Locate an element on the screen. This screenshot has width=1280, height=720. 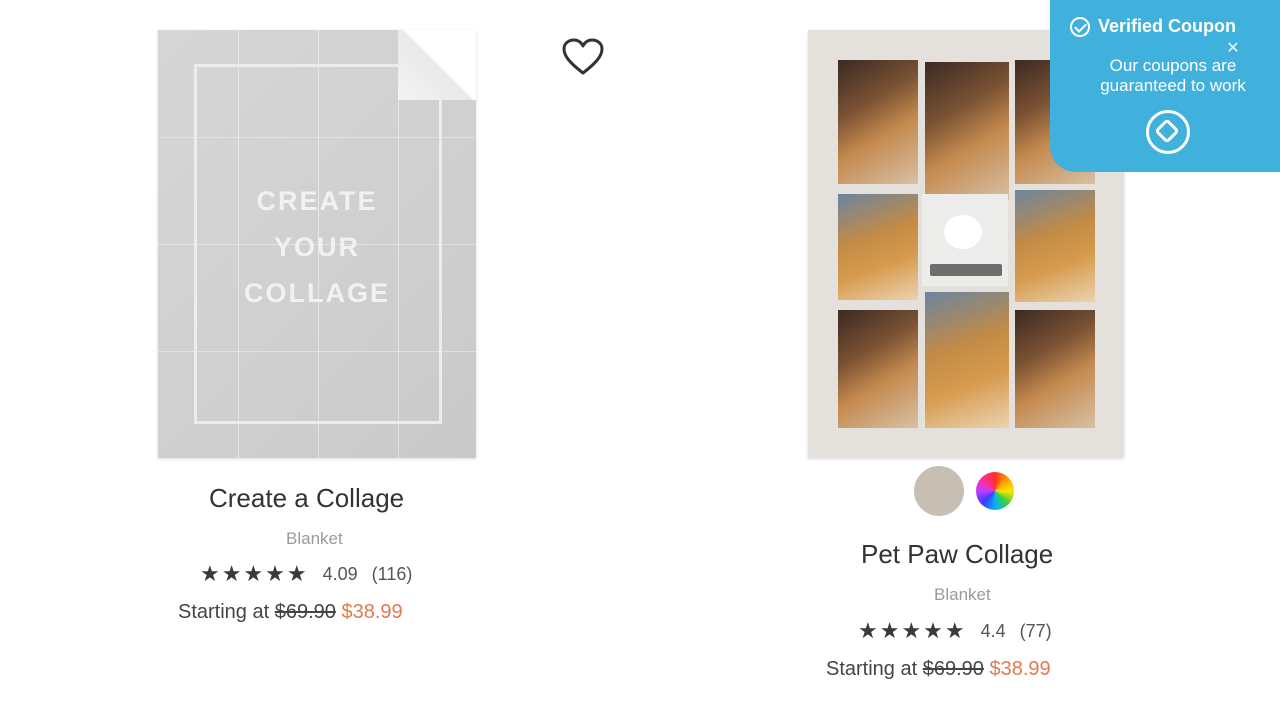
blanket-text-line: YOUR is located at coordinates (316, 247).